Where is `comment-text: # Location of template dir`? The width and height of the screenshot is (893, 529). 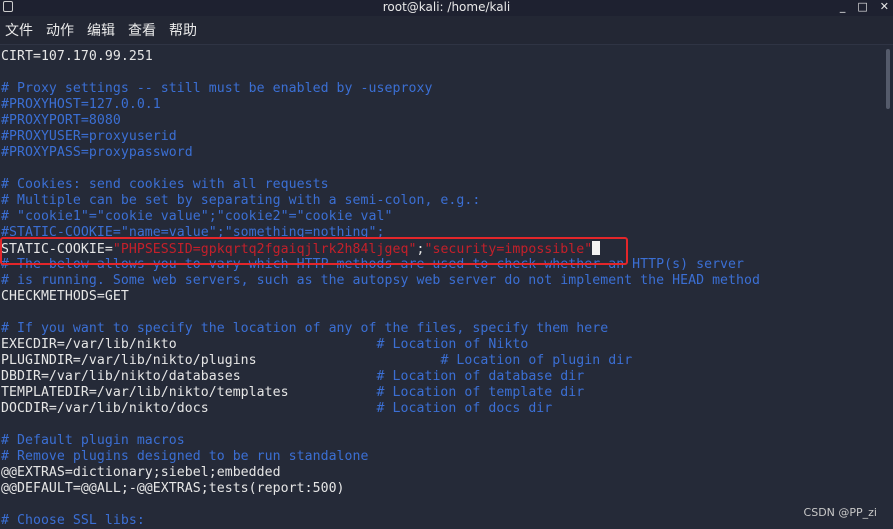
comment-text: # Location of template dir is located at coordinates (480, 392).